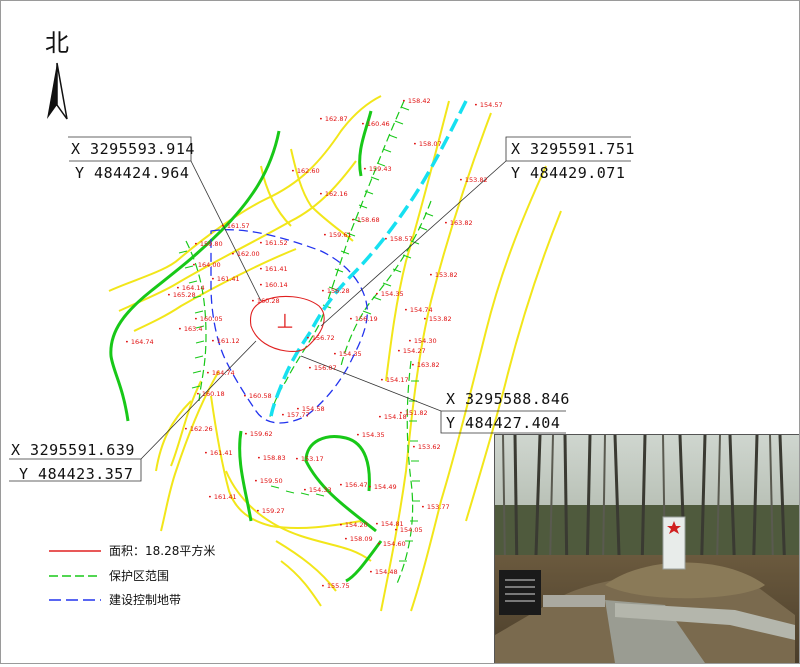 The width and height of the screenshot is (800, 667). What do you see at coordinates (418, 310) in the screenshot?
I see `elevation-label: • 154.74` at bounding box center [418, 310].